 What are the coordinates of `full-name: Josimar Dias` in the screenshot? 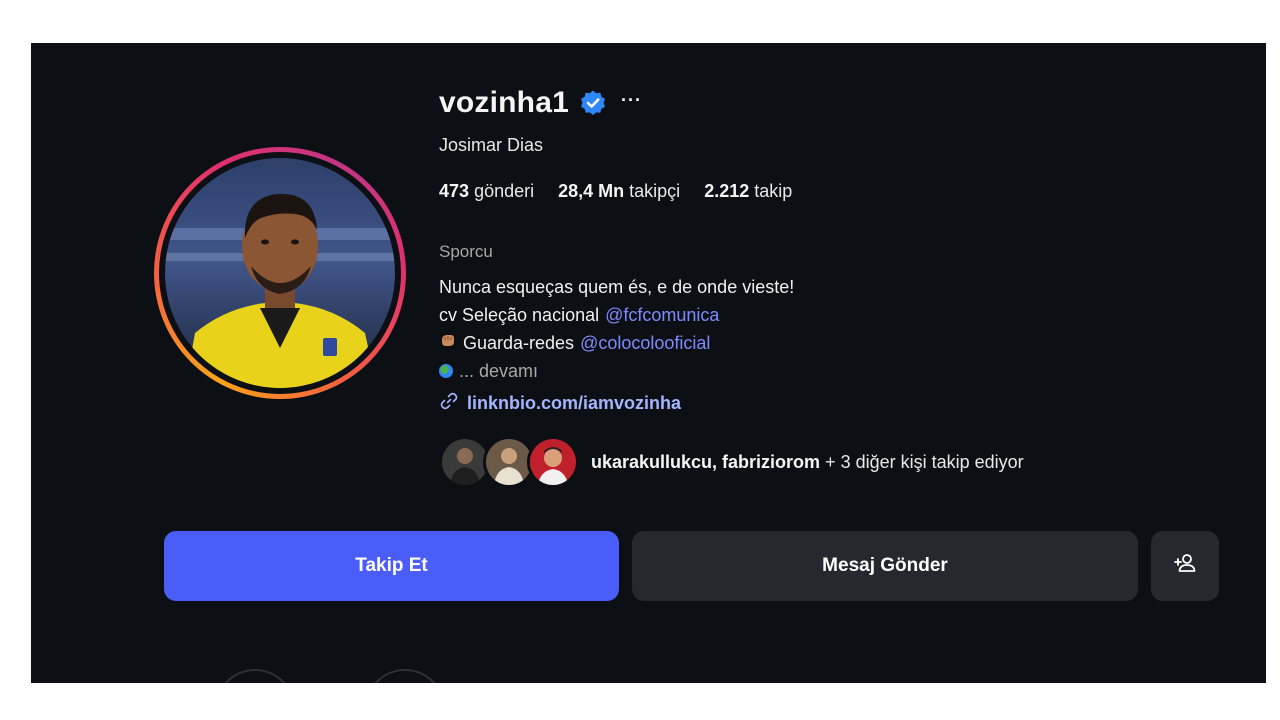 It's located at (491, 145).